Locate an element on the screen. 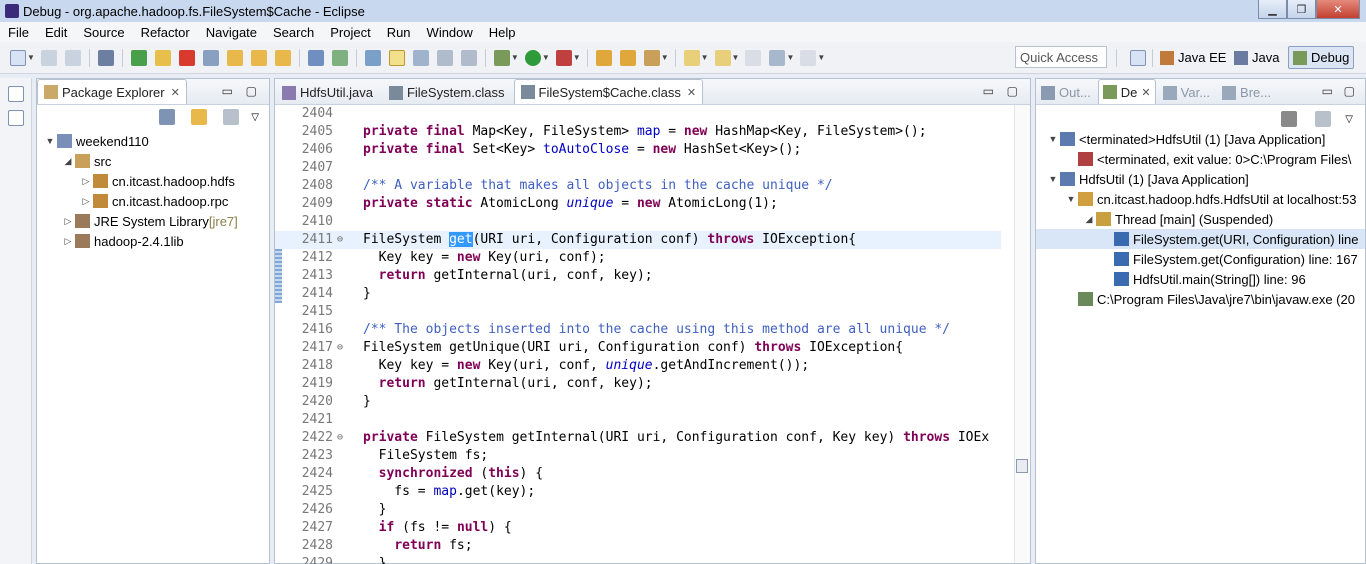  step-over-icon is located at coordinates (258, 57).